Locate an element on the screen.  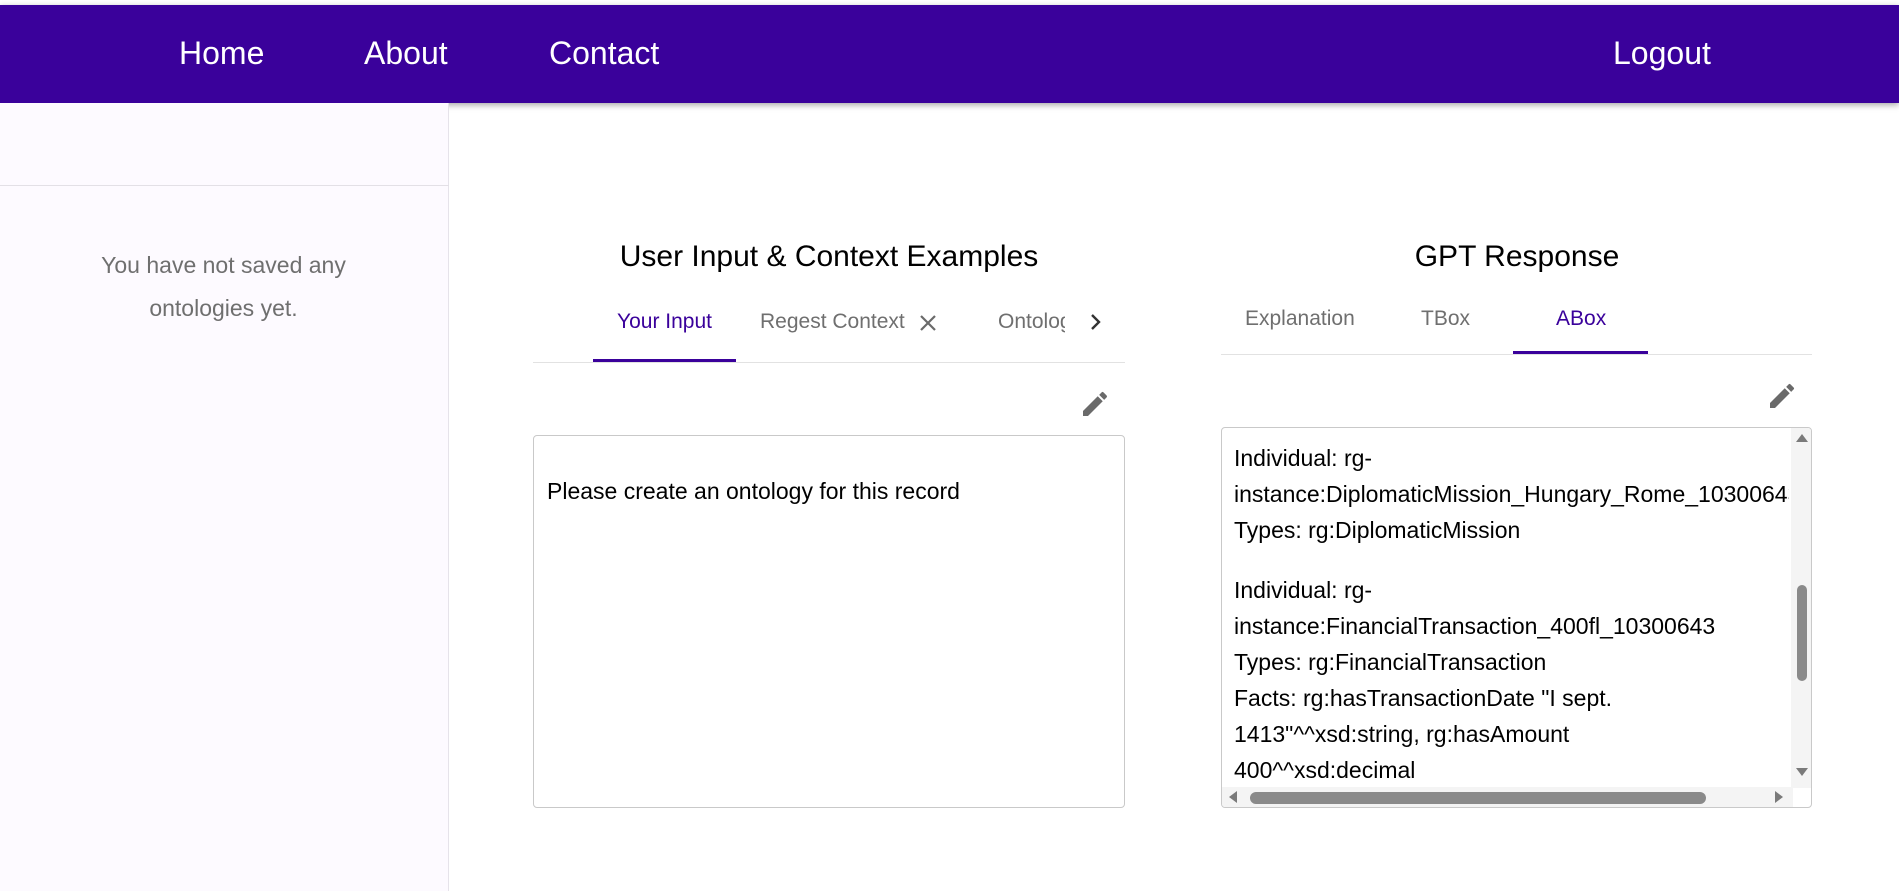
left-tab-indicator is located at coordinates (664, 360).